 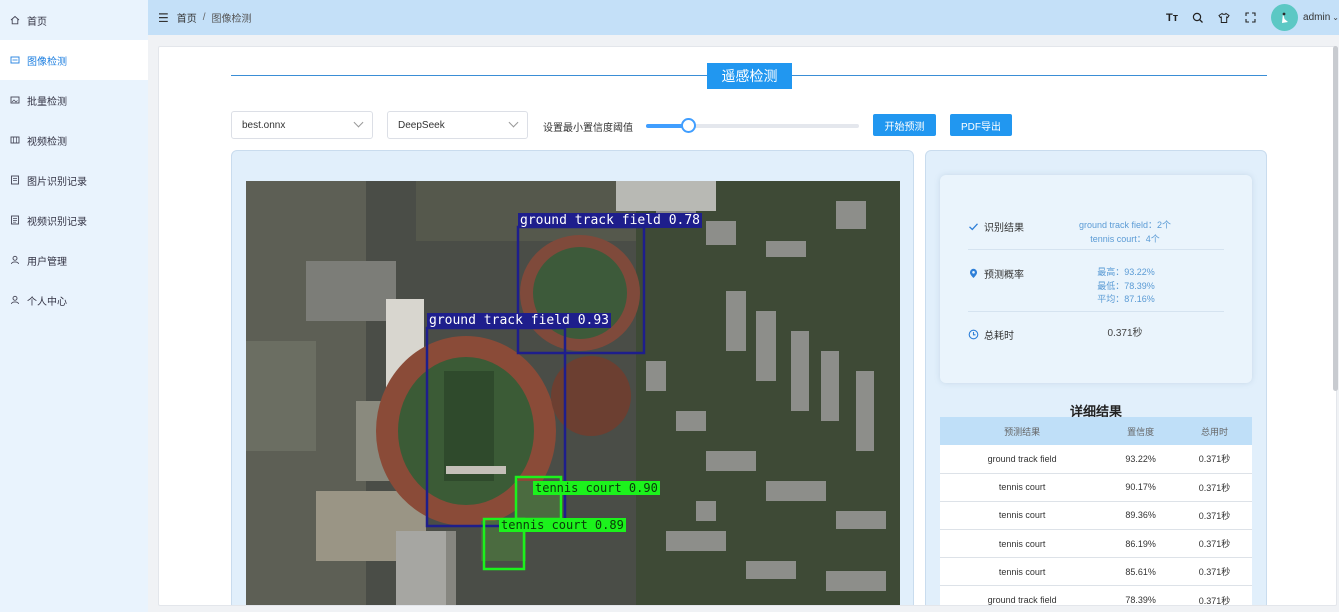 What do you see at coordinates (74, 100) in the screenshot?
I see `sidebar-item-batch-detect: 批量检测` at bounding box center [74, 100].